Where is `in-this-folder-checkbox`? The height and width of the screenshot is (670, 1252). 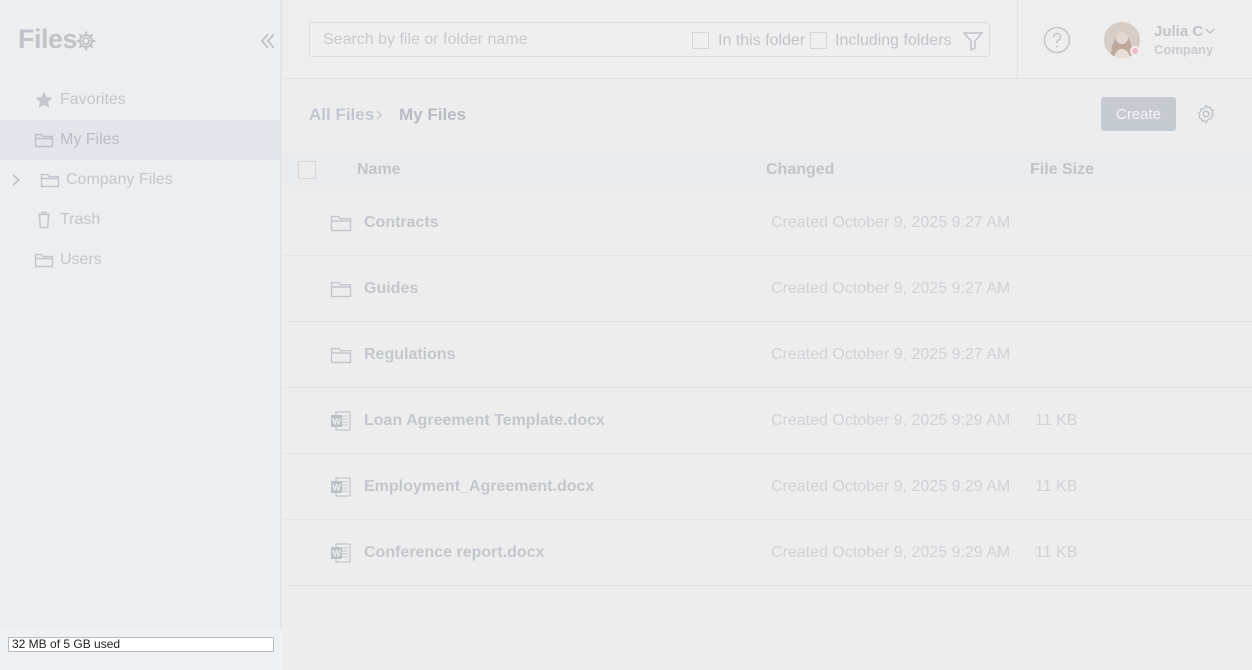 in-this-folder-checkbox is located at coordinates (700, 40).